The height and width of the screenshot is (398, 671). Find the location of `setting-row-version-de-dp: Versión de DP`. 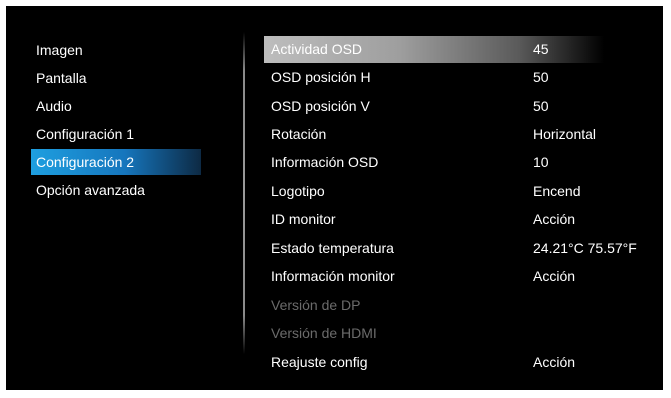

setting-row-version-de-dp: Versión de DP is located at coordinates (434, 305).